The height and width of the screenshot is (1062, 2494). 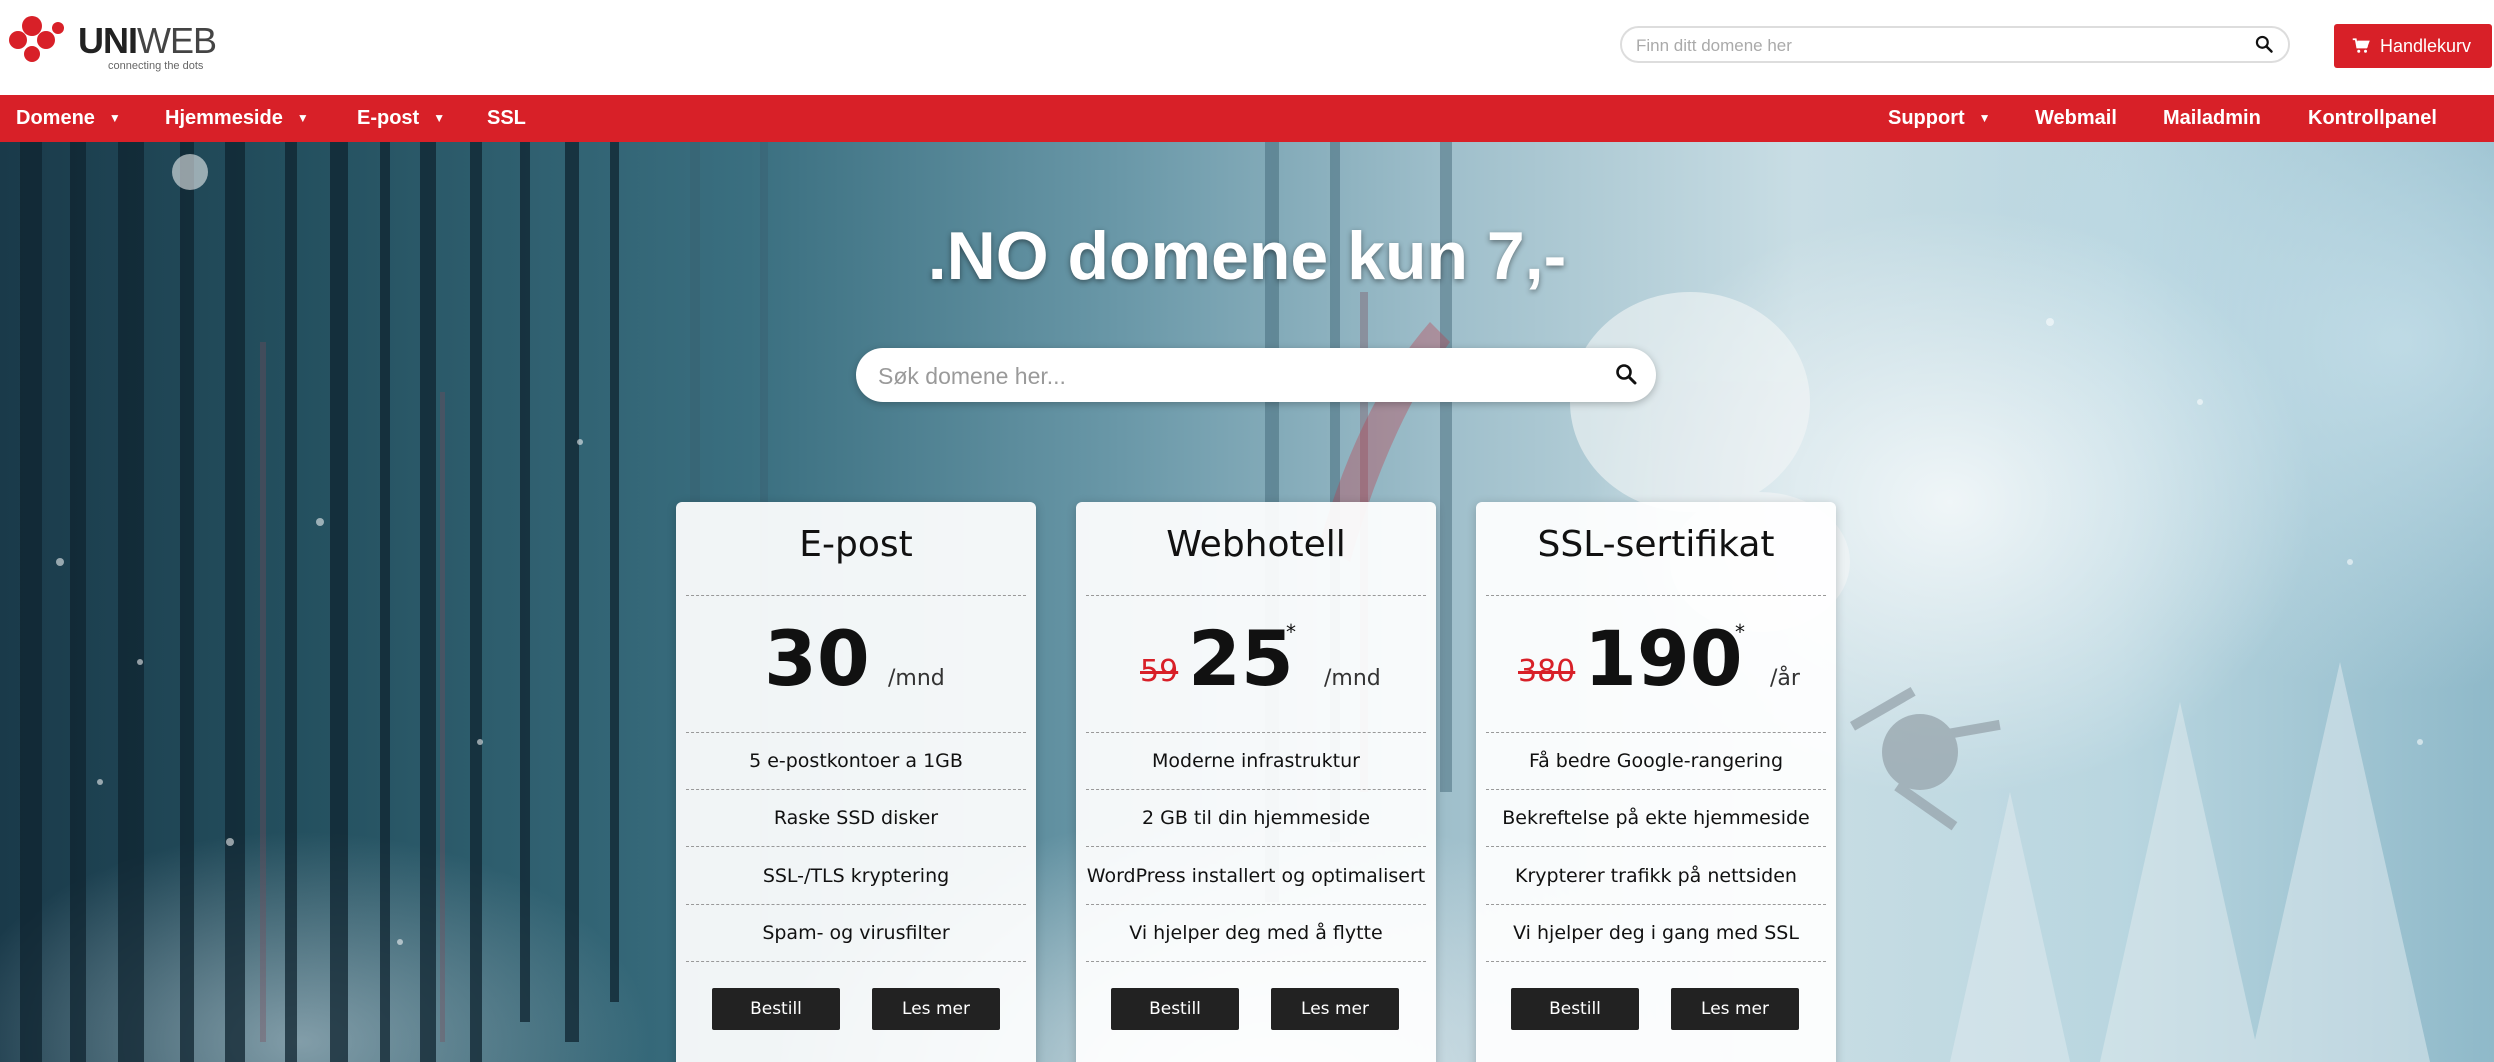 What do you see at coordinates (1256, 818) in the screenshot?
I see `feature-item: 2 GB til din hjemmeside` at bounding box center [1256, 818].